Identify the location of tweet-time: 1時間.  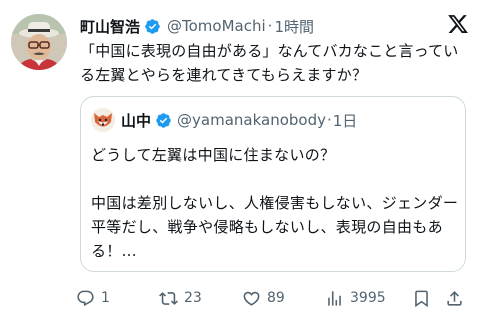
(294, 26).